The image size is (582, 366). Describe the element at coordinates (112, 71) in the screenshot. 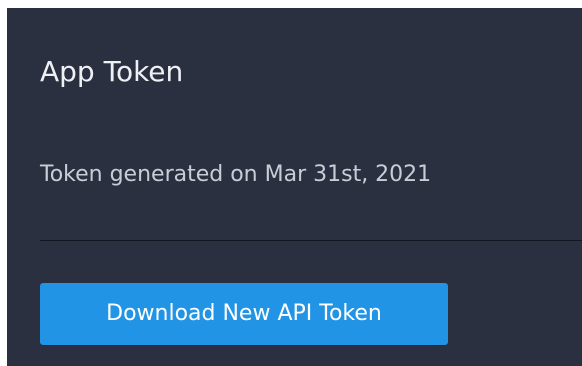

I see `panel-title: App Token` at that location.